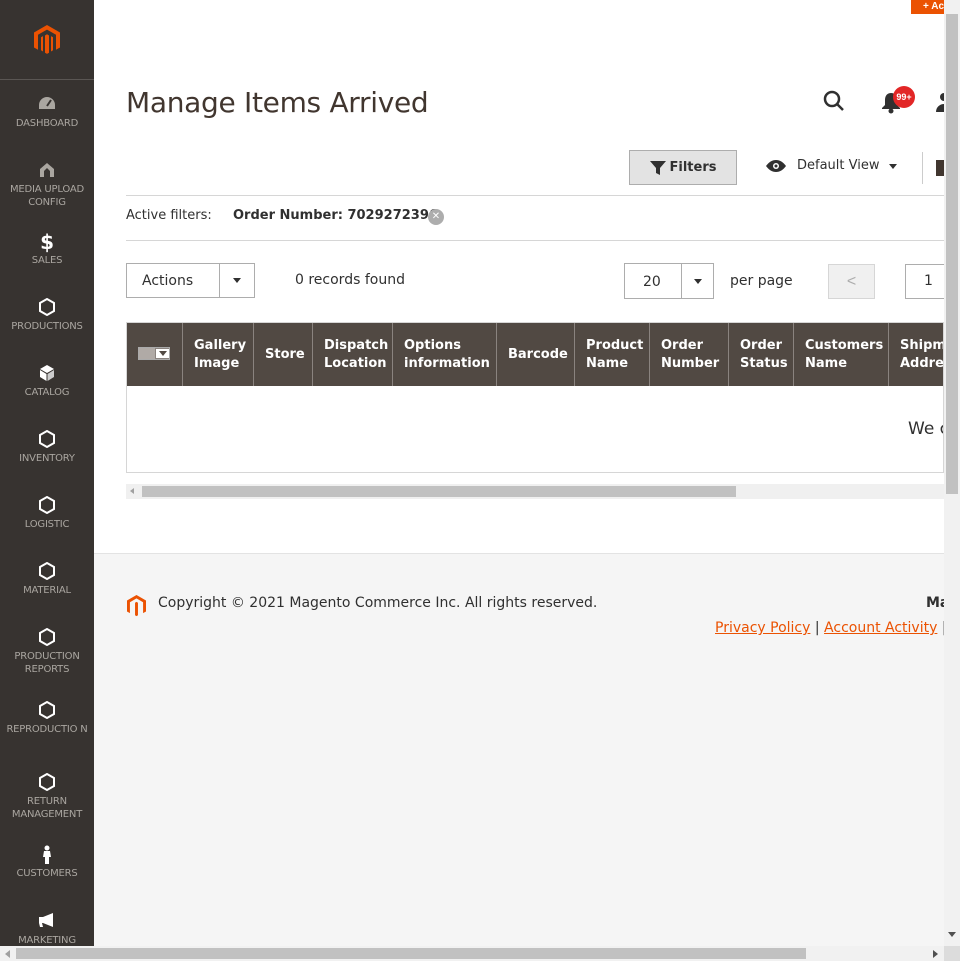  Describe the element at coordinates (47, 374) in the screenshot. I see `cube-icon` at that location.